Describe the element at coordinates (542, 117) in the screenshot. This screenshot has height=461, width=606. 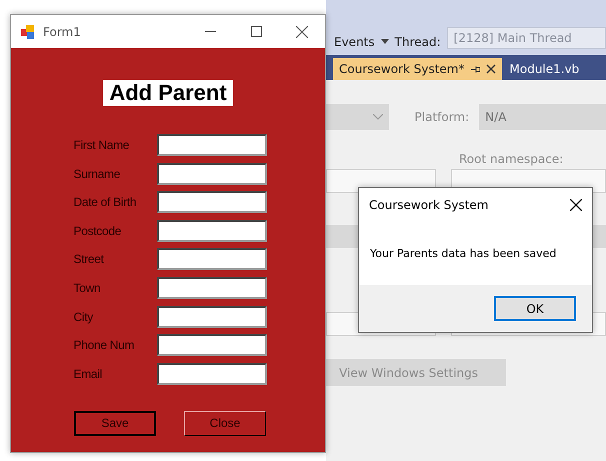
I see `platform-field: N/A` at that location.